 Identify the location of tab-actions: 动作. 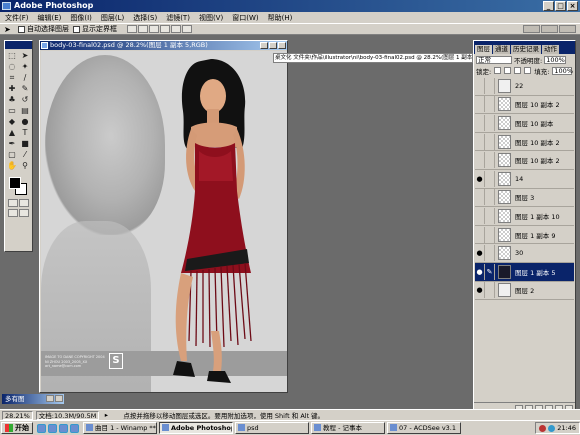
(550, 49).